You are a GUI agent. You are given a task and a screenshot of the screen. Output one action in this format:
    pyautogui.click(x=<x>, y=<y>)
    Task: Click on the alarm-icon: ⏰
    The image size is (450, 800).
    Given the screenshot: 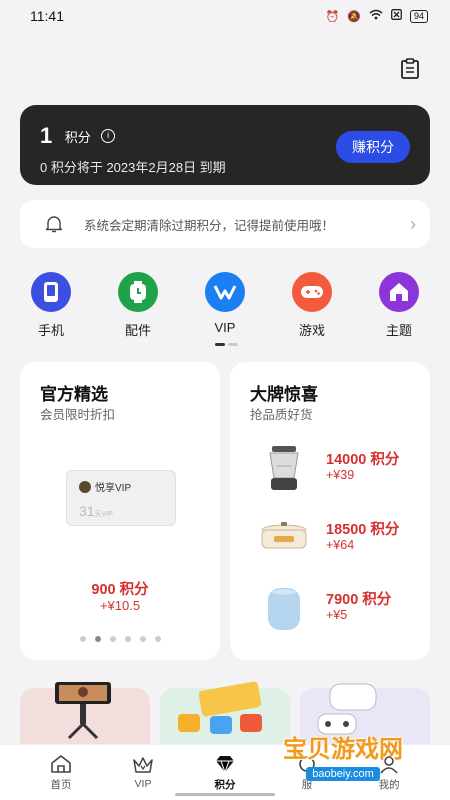 What is the action you would take?
    pyautogui.click(x=332, y=16)
    